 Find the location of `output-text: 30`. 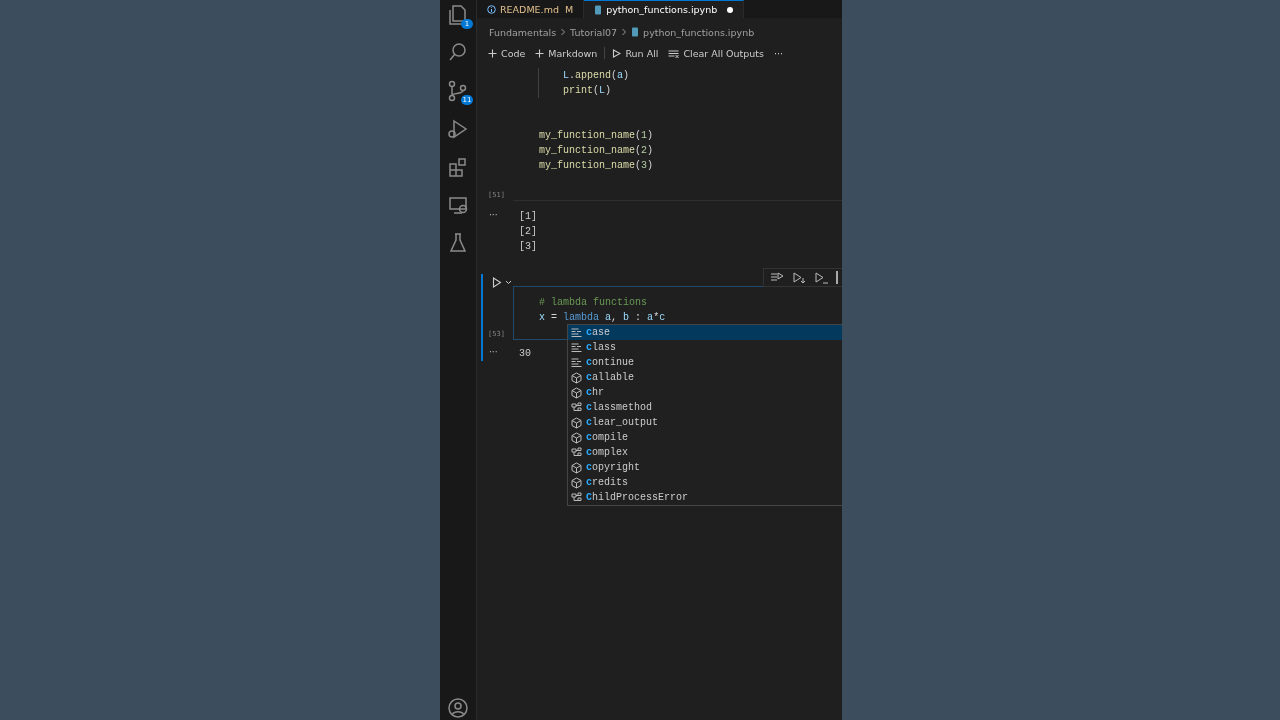

output-text: 30 is located at coordinates (525, 354).